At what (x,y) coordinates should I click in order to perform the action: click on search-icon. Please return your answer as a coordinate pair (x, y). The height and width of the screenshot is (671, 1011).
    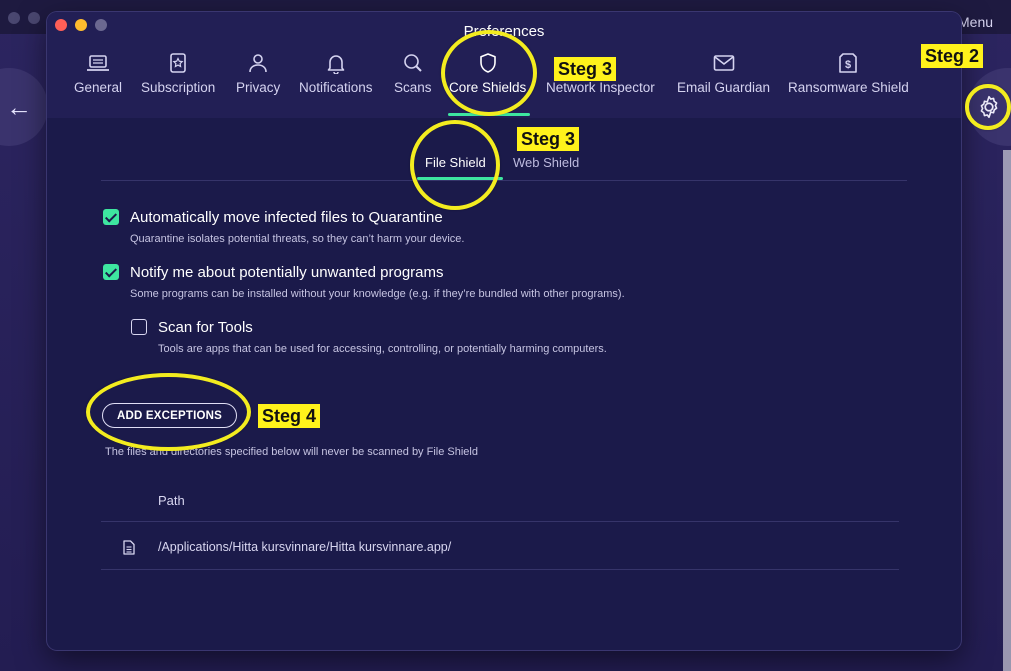
    Looking at the image, I should click on (412, 63).